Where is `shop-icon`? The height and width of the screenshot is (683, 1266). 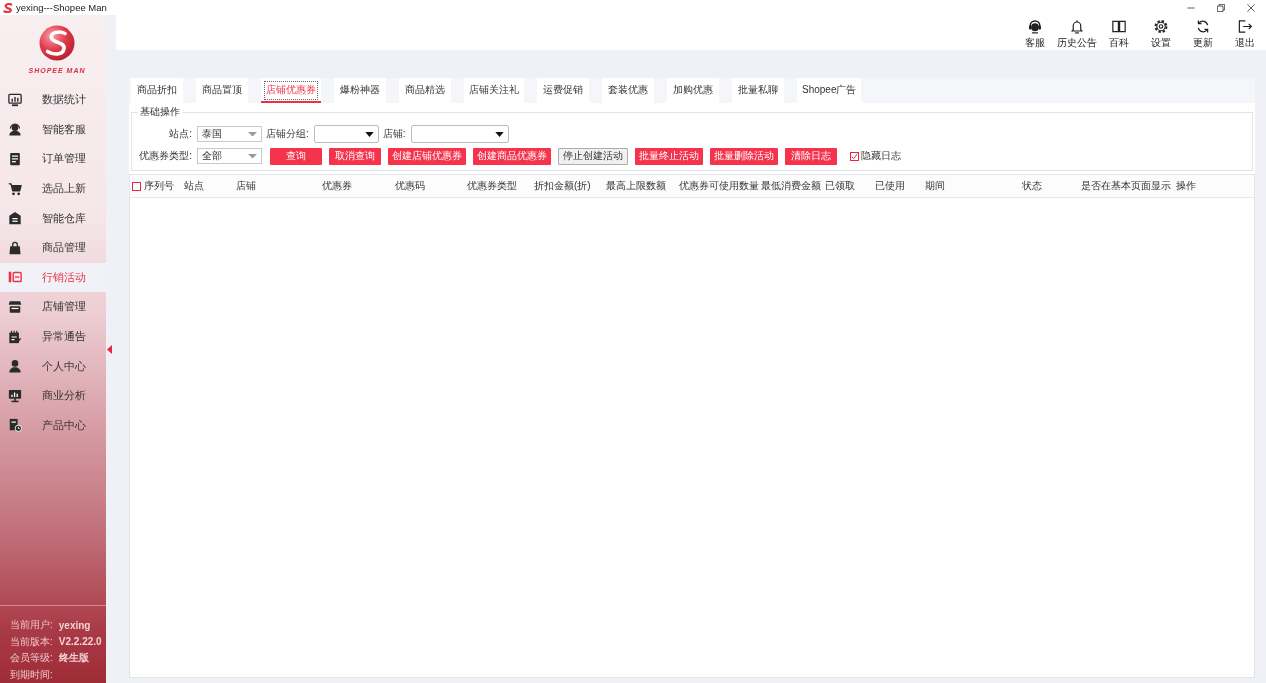 shop-icon is located at coordinates (15, 306).